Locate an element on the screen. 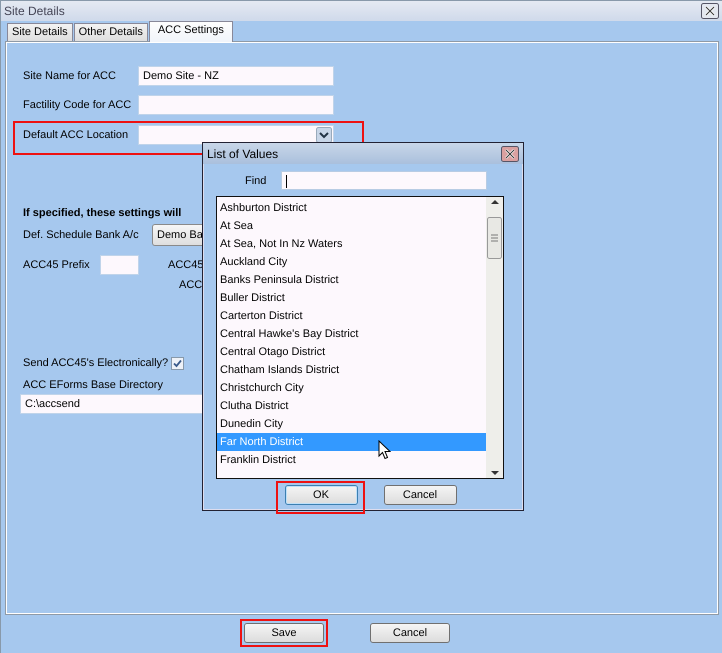 Image resolution: width=722 pixels, height=653 pixels. field-label: ACC EForms Base Directory is located at coordinates (93, 385).